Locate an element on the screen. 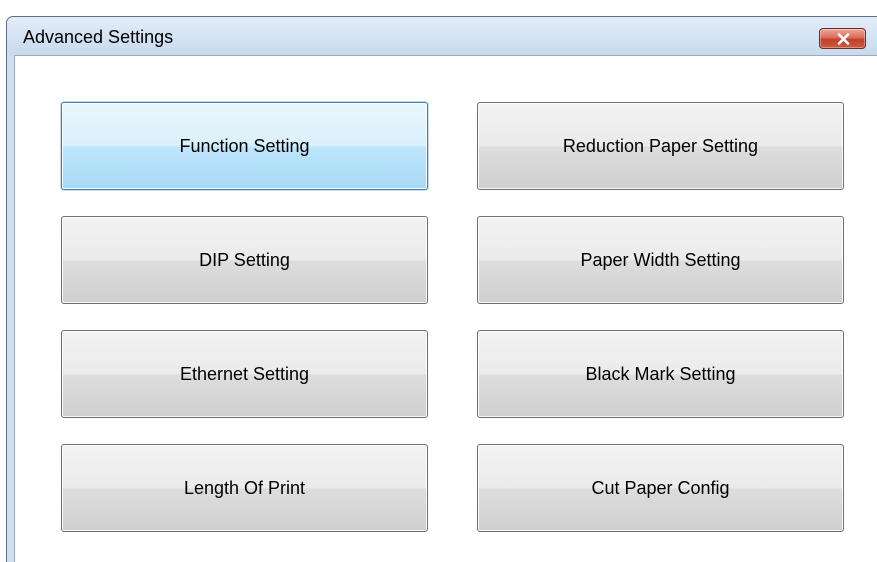 The width and height of the screenshot is (877, 562). function-setting-button: Function Setting is located at coordinates (244, 146).